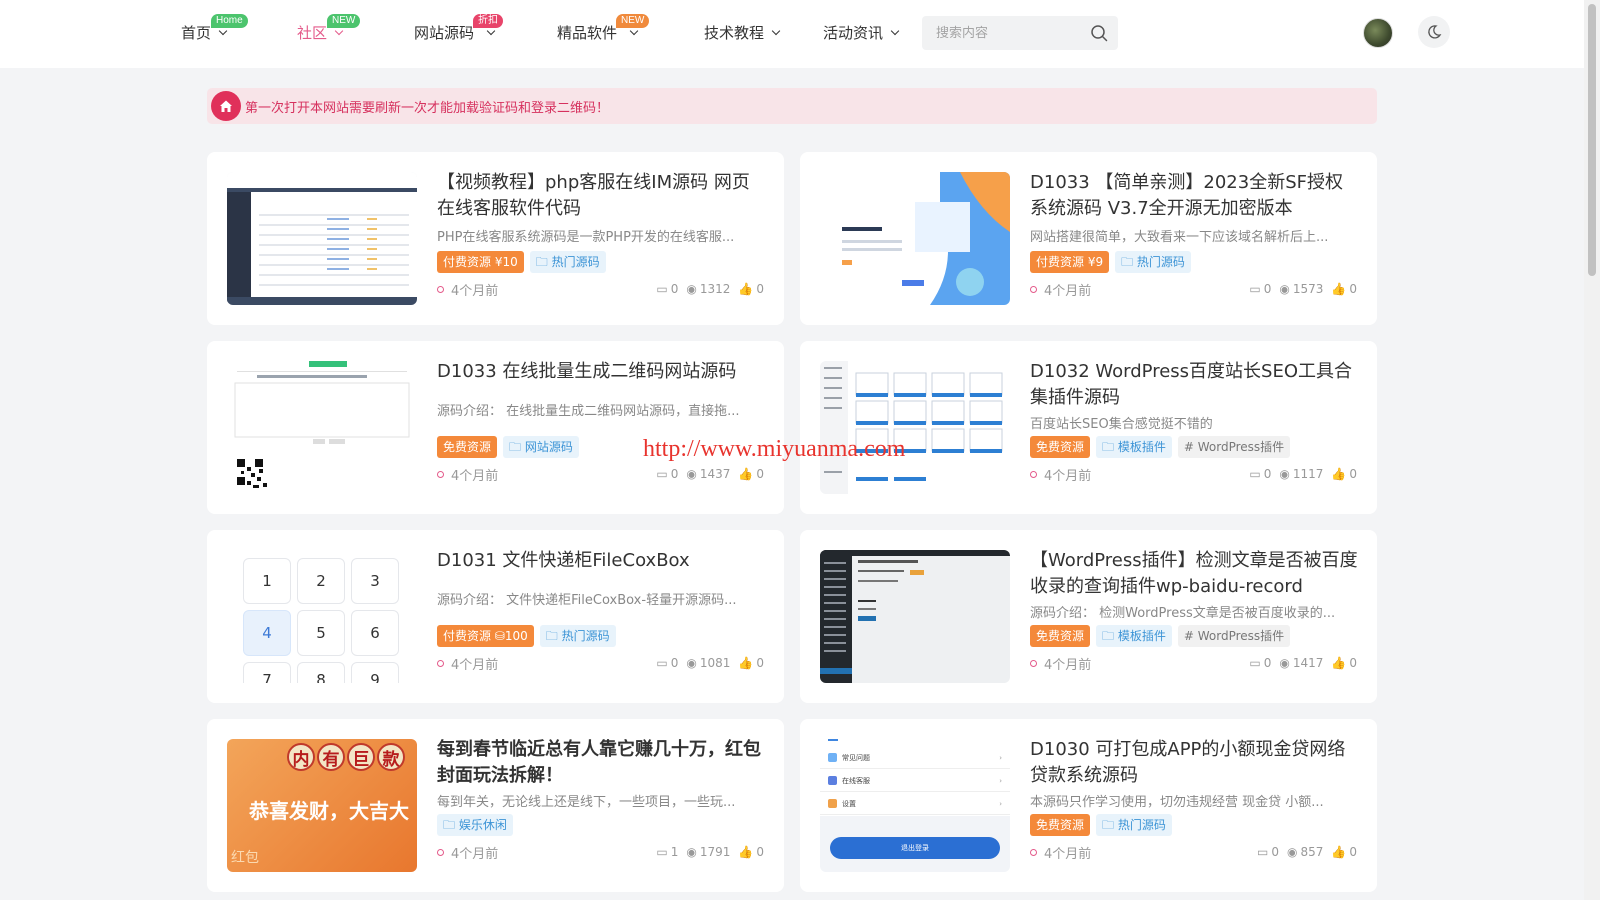 This screenshot has height=900, width=1600. I want to click on wp-tools-screenshot-icon, so click(915, 427).